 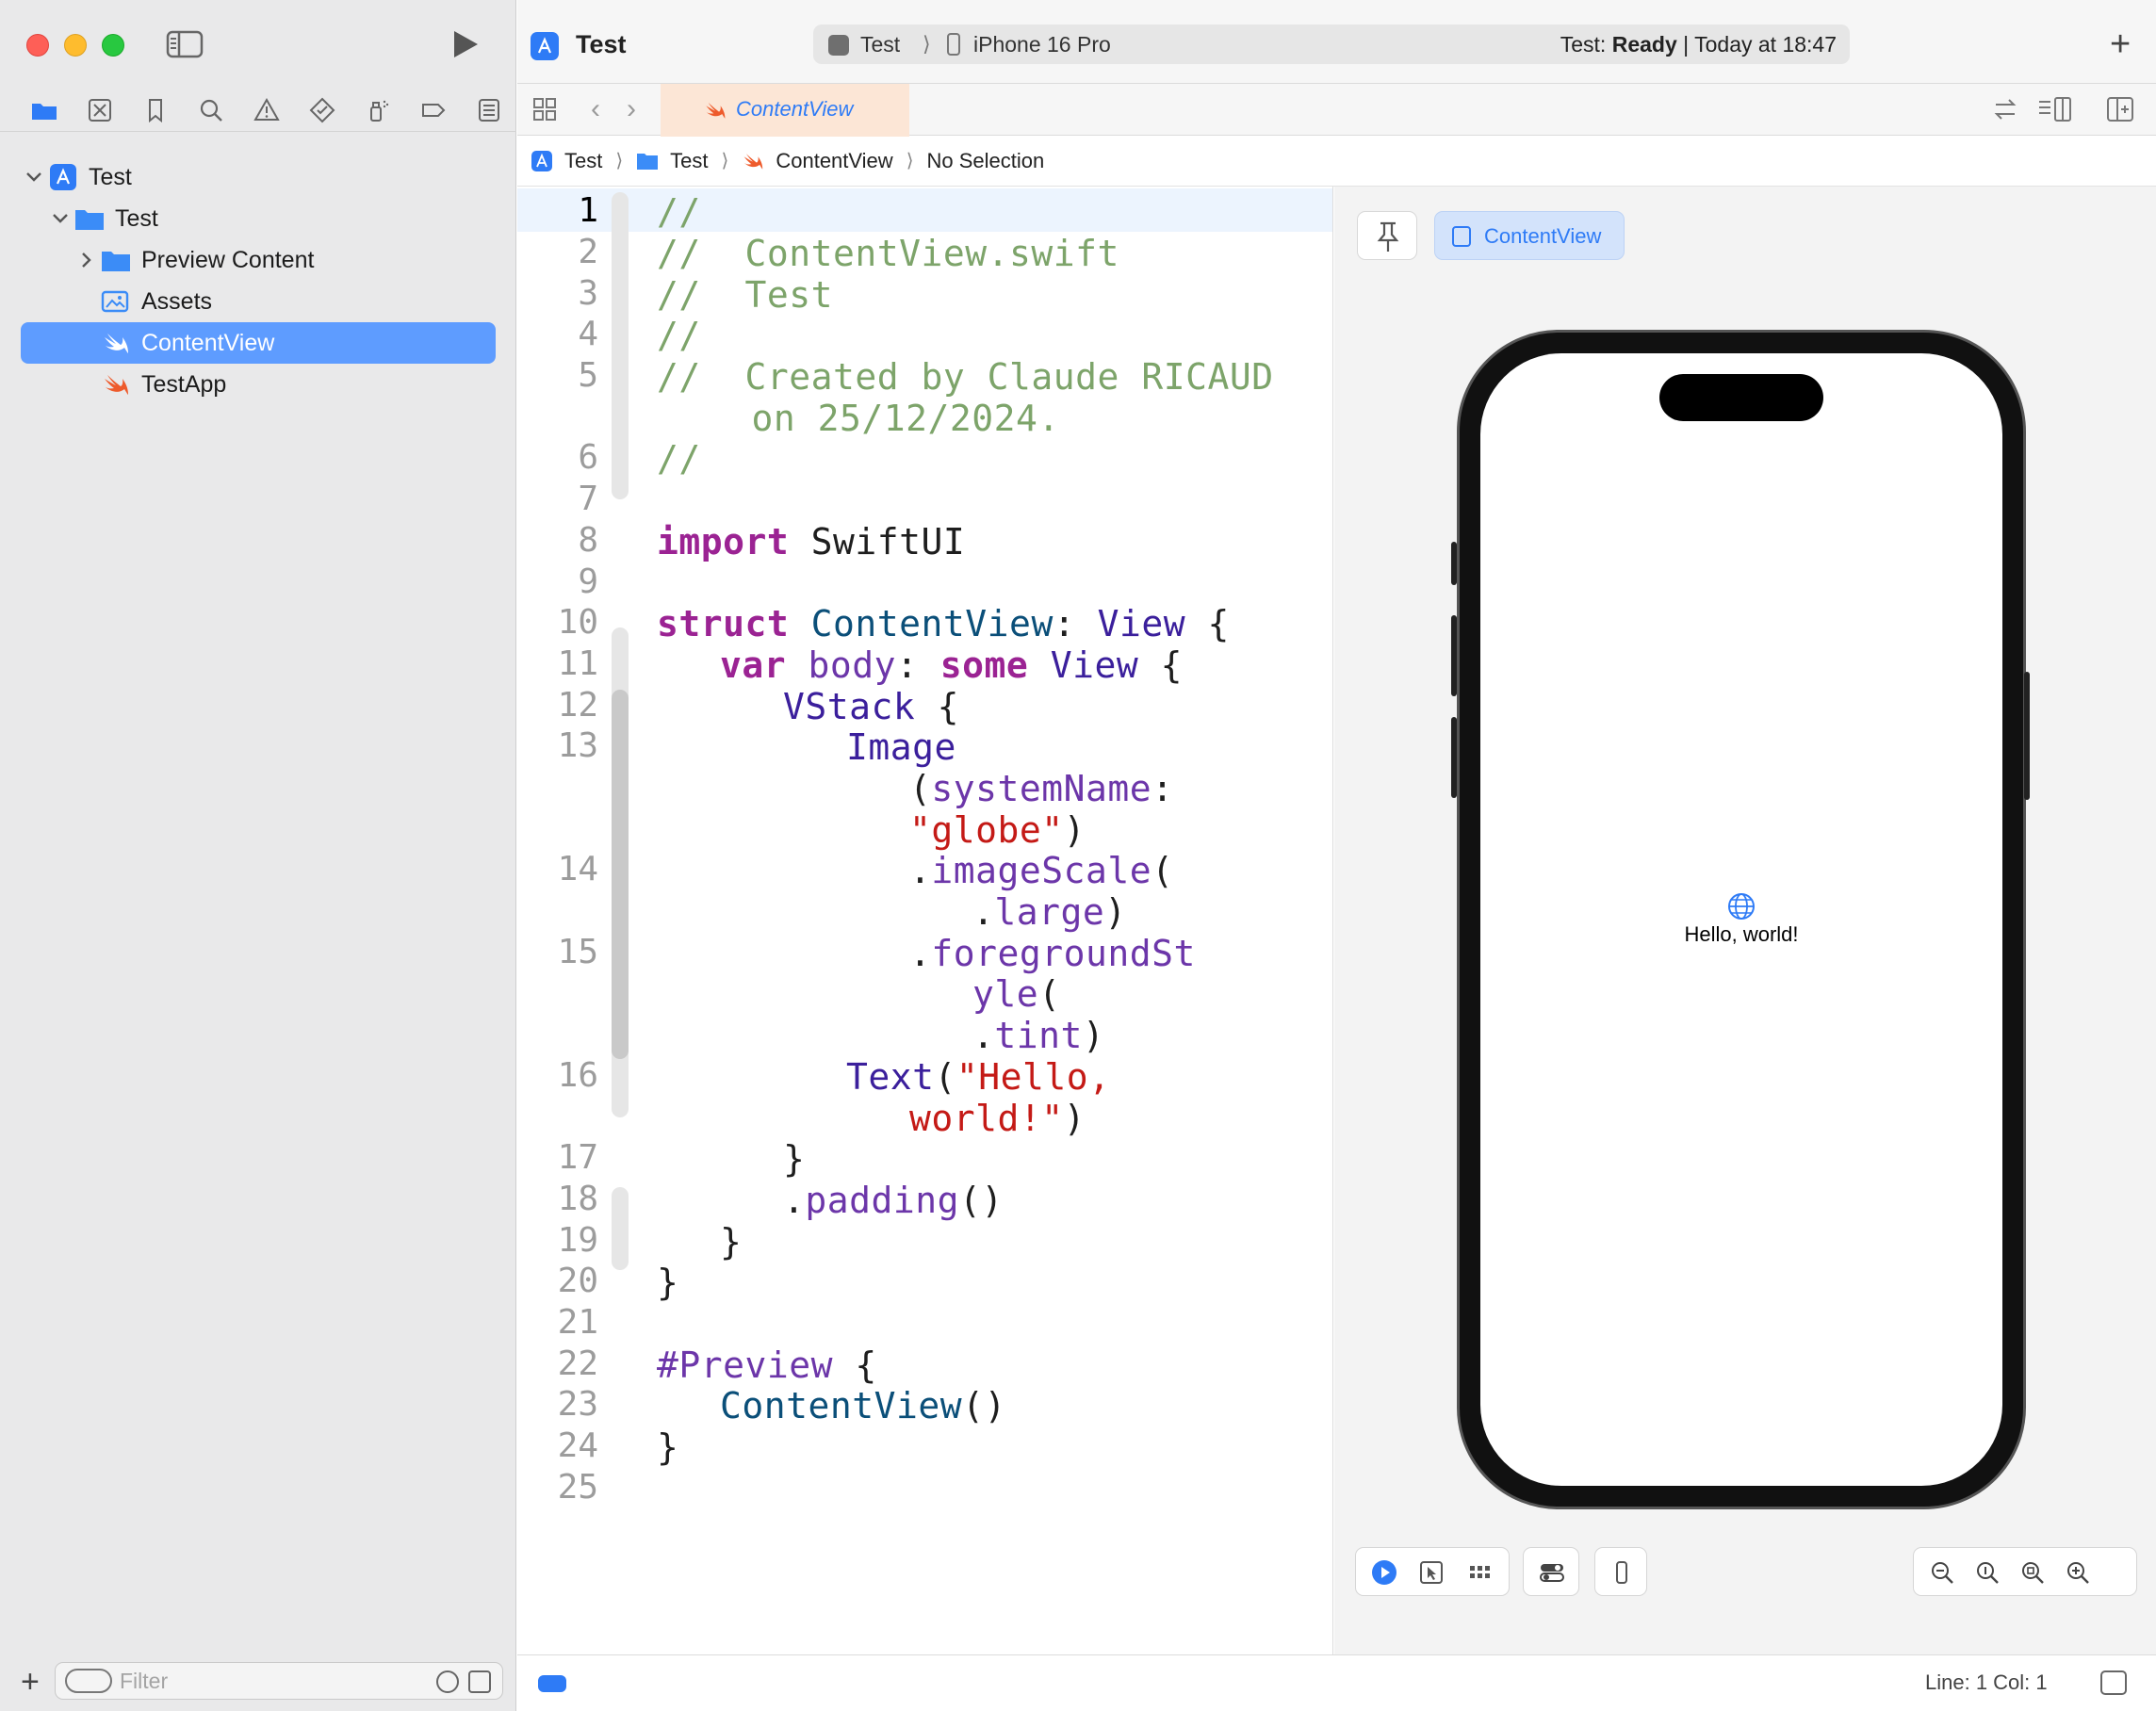 I want to click on code-line: // ContentView.swift, so click(x=888, y=254).